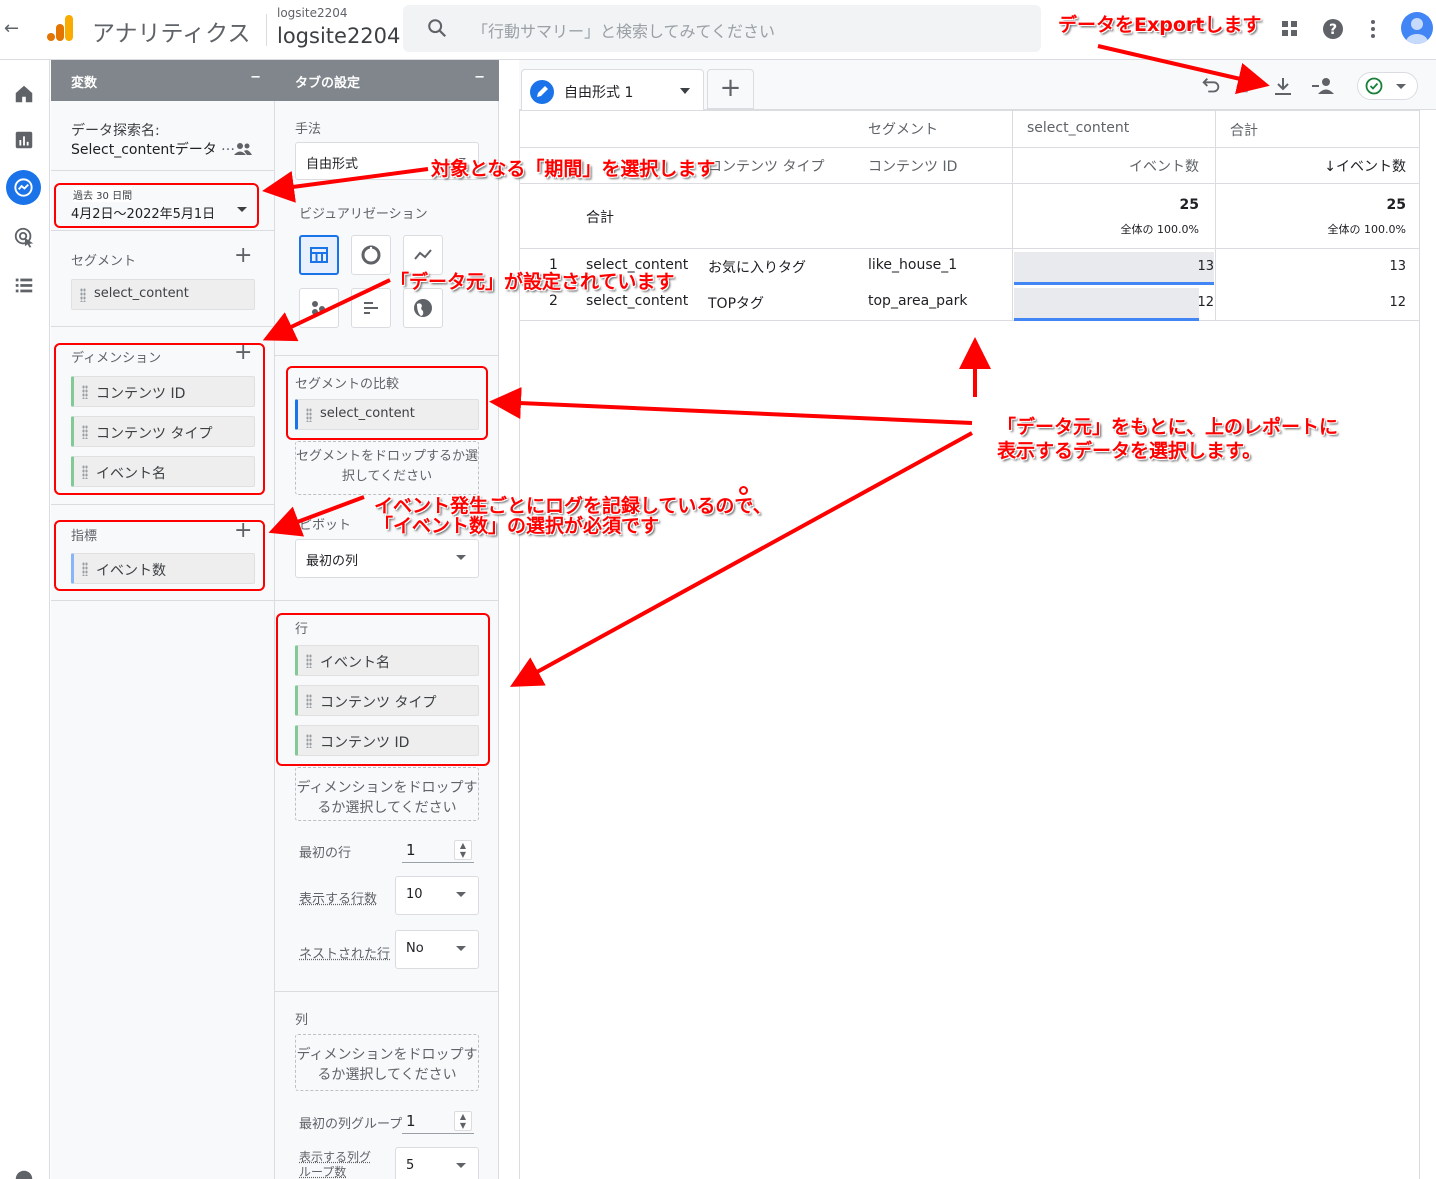 The image size is (1436, 1179). What do you see at coordinates (1283, 86) in the screenshot?
I see `download-export-icon` at bounding box center [1283, 86].